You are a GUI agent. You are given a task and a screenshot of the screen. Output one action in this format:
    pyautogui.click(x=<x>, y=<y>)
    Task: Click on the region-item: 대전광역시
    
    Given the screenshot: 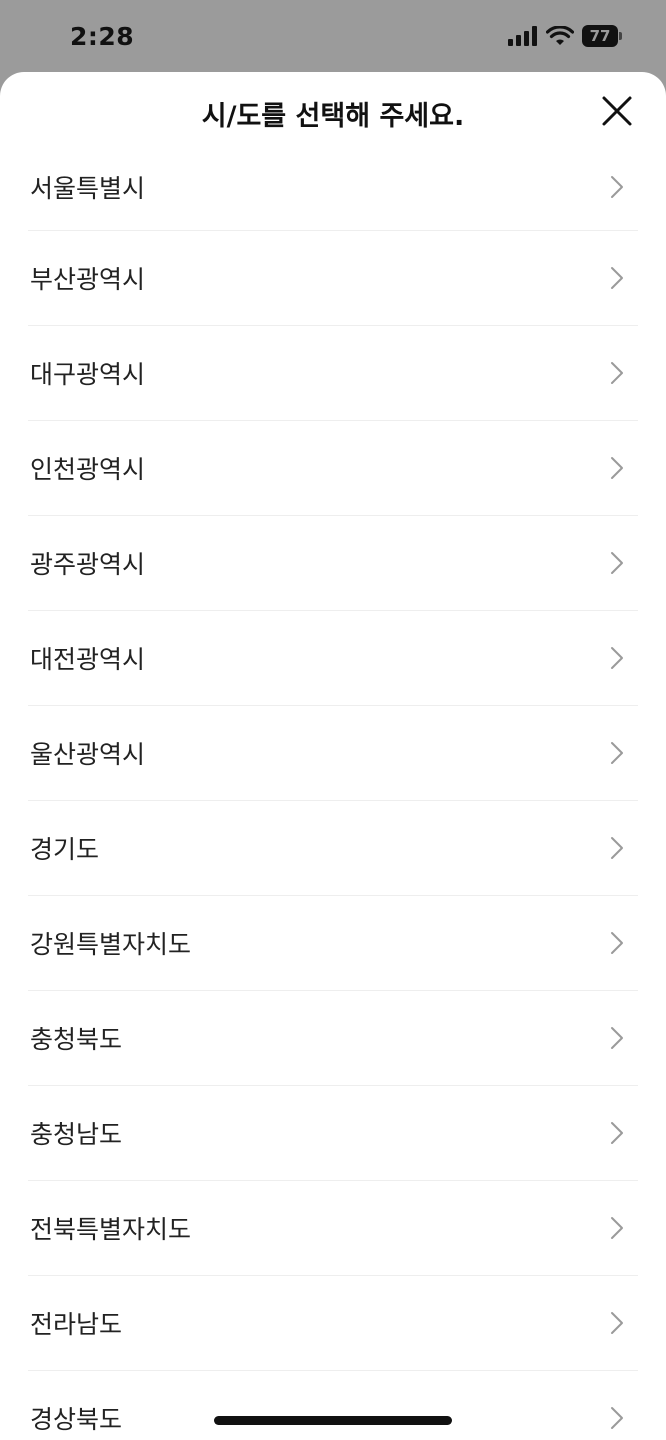 What is the action you would take?
    pyautogui.click(x=333, y=658)
    